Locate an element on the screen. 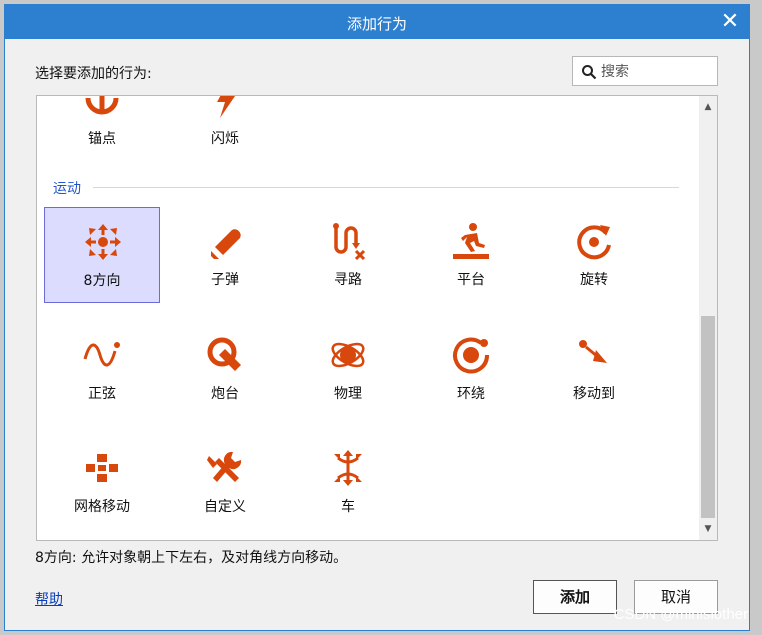 This screenshot has width=762, height=635. move-to-icon is located at coordinates (593, 351).